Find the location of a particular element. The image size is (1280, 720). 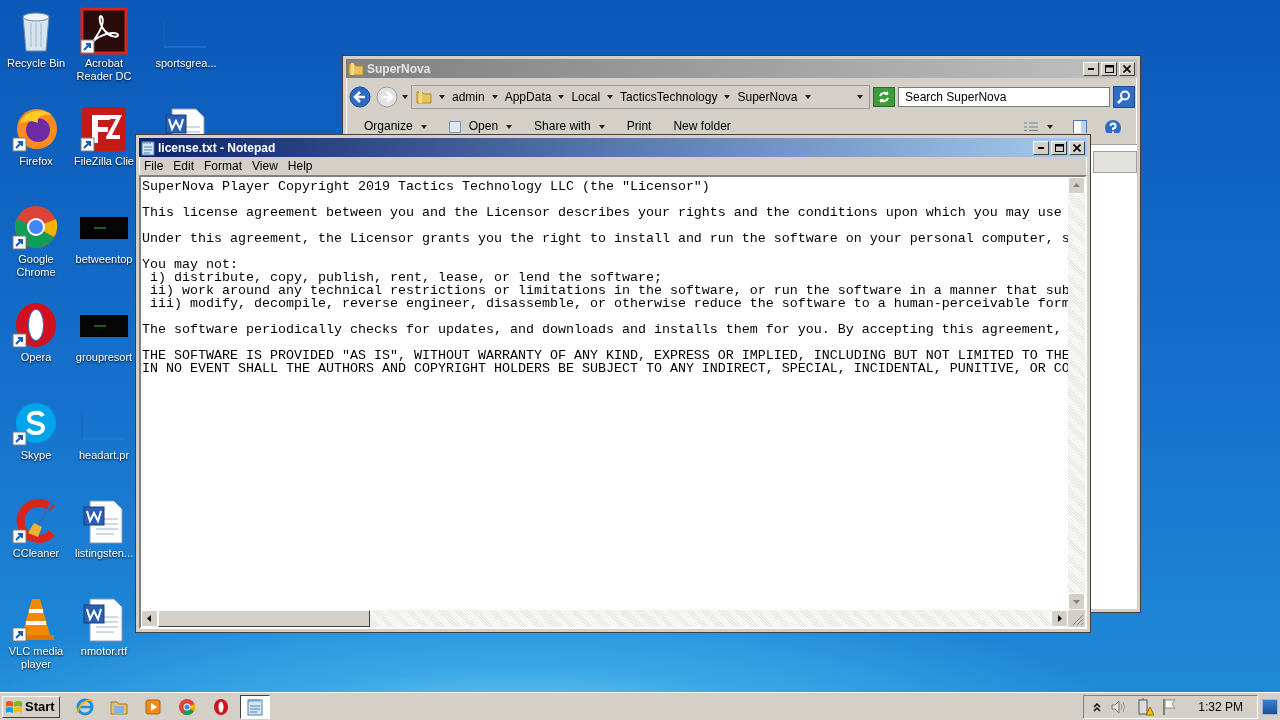

close-button is located at coordinates (1077, 147).